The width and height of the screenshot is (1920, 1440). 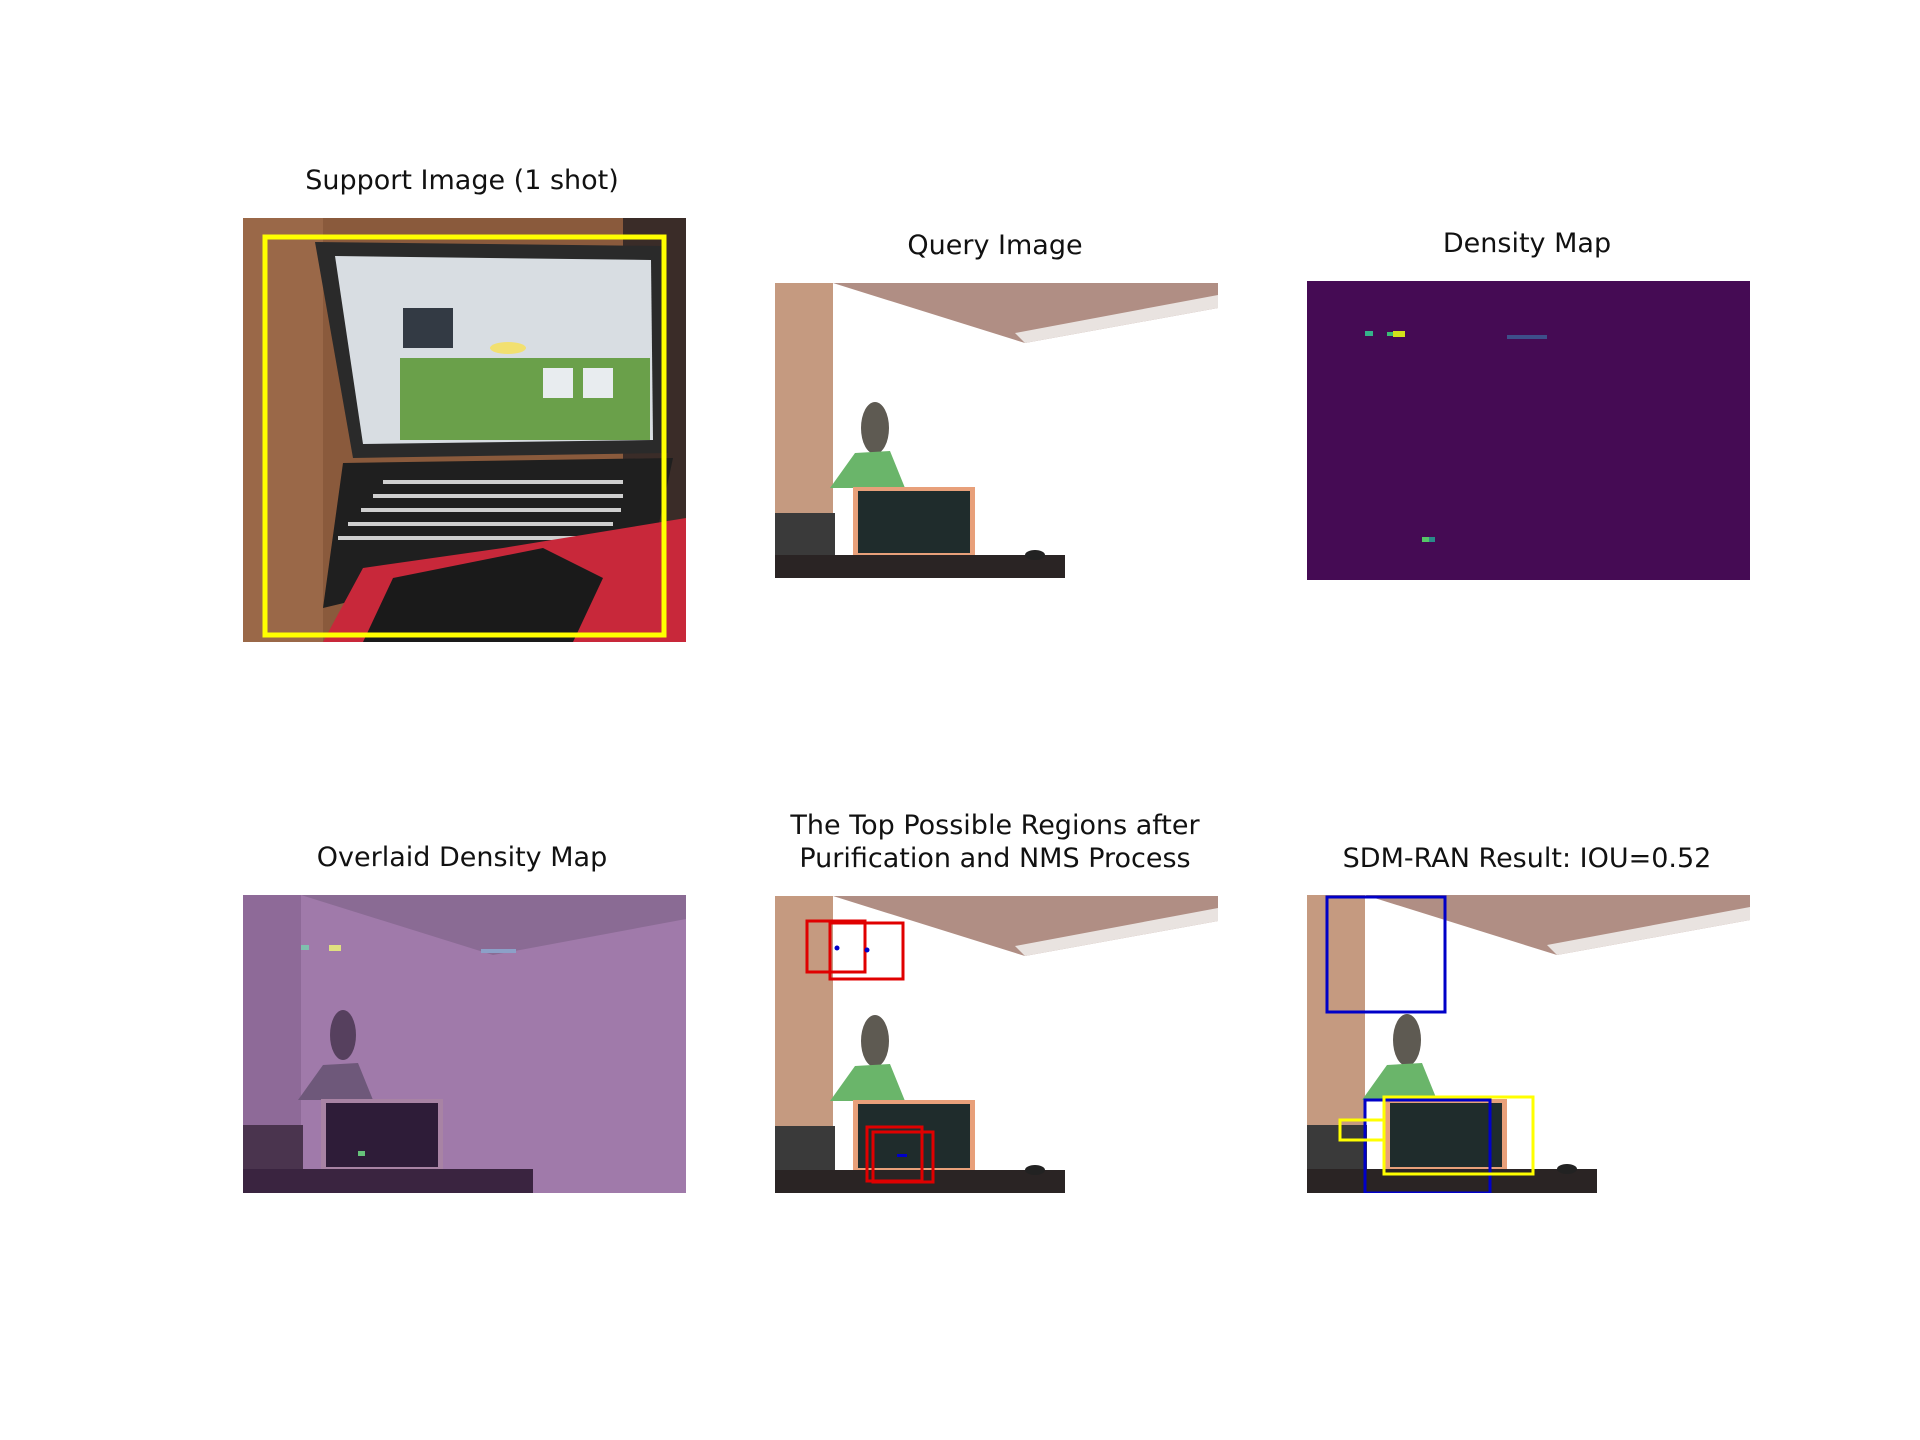 I want to click on top-regions-image, so click(x=996, y=1044).